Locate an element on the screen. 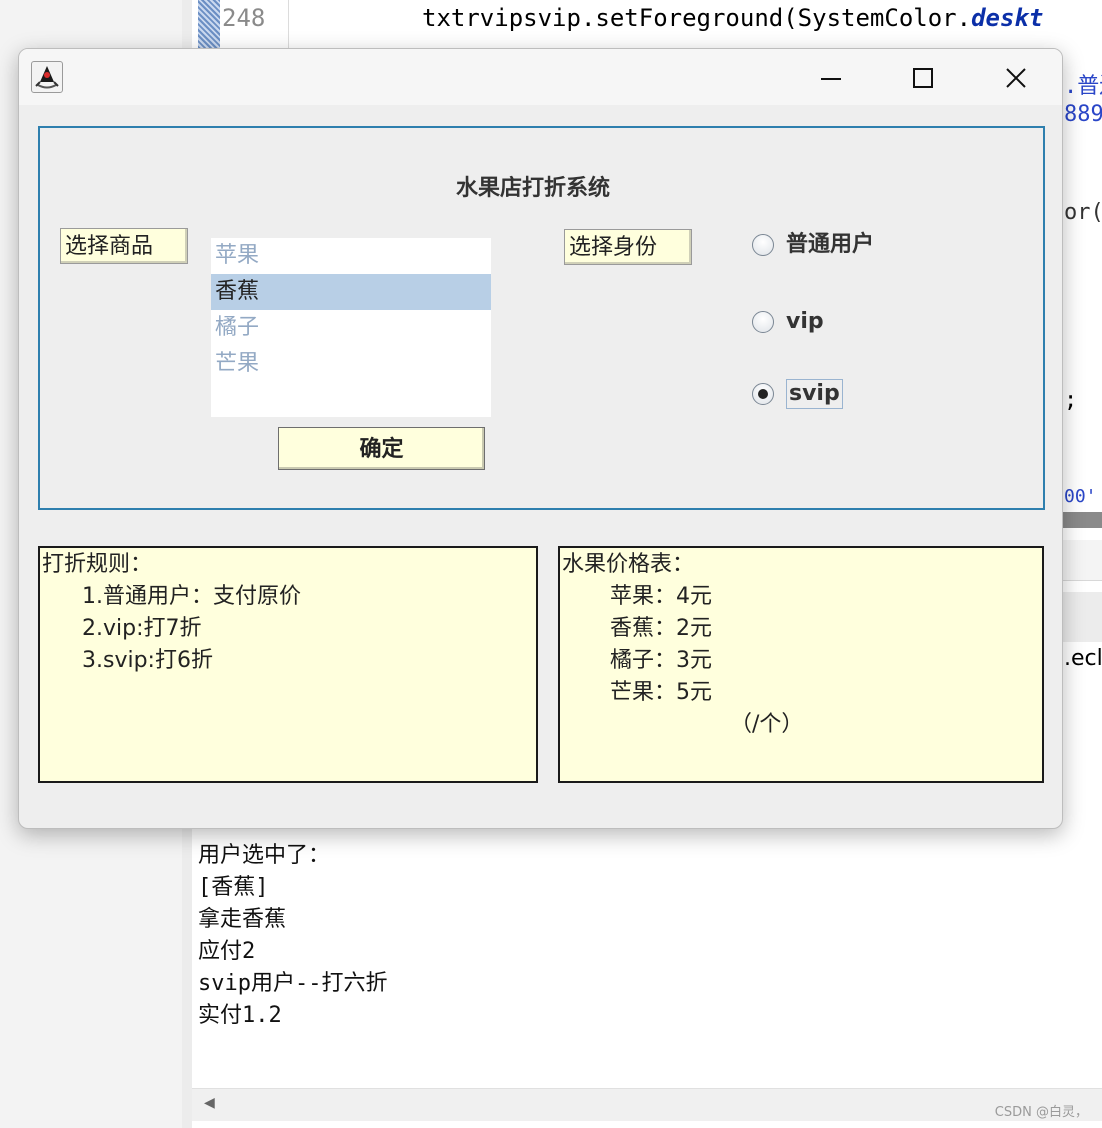 This screenshot has width=1102, height=1128. confirm-button: 确定 is located at coordinates (381, 448).